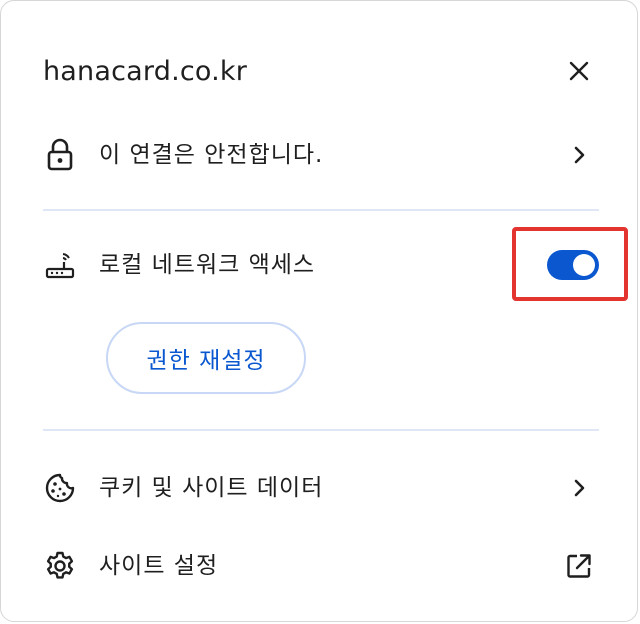 This screenshot has height=624, width=640. What do you see at coordinates (60, 155) in the screenshot?
I see `lock-icon` at bounding box center [60, 155].